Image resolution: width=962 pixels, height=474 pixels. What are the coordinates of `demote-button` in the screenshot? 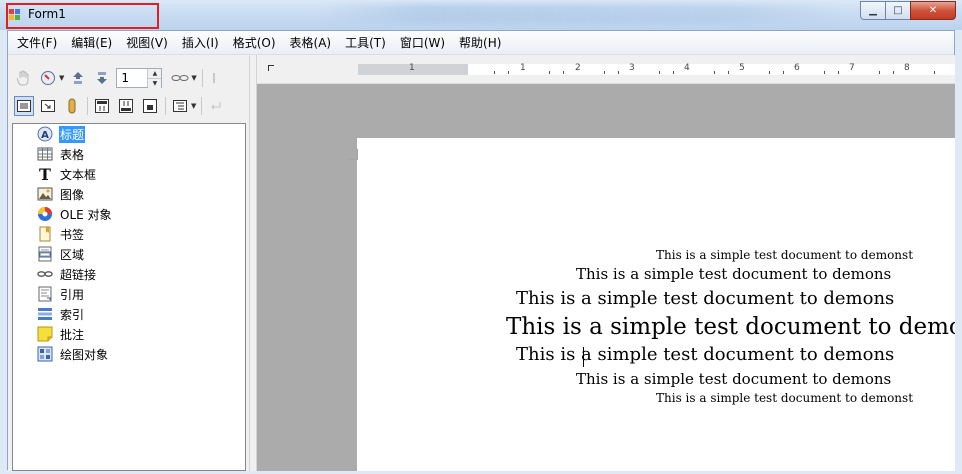 It's located at (216, 106).